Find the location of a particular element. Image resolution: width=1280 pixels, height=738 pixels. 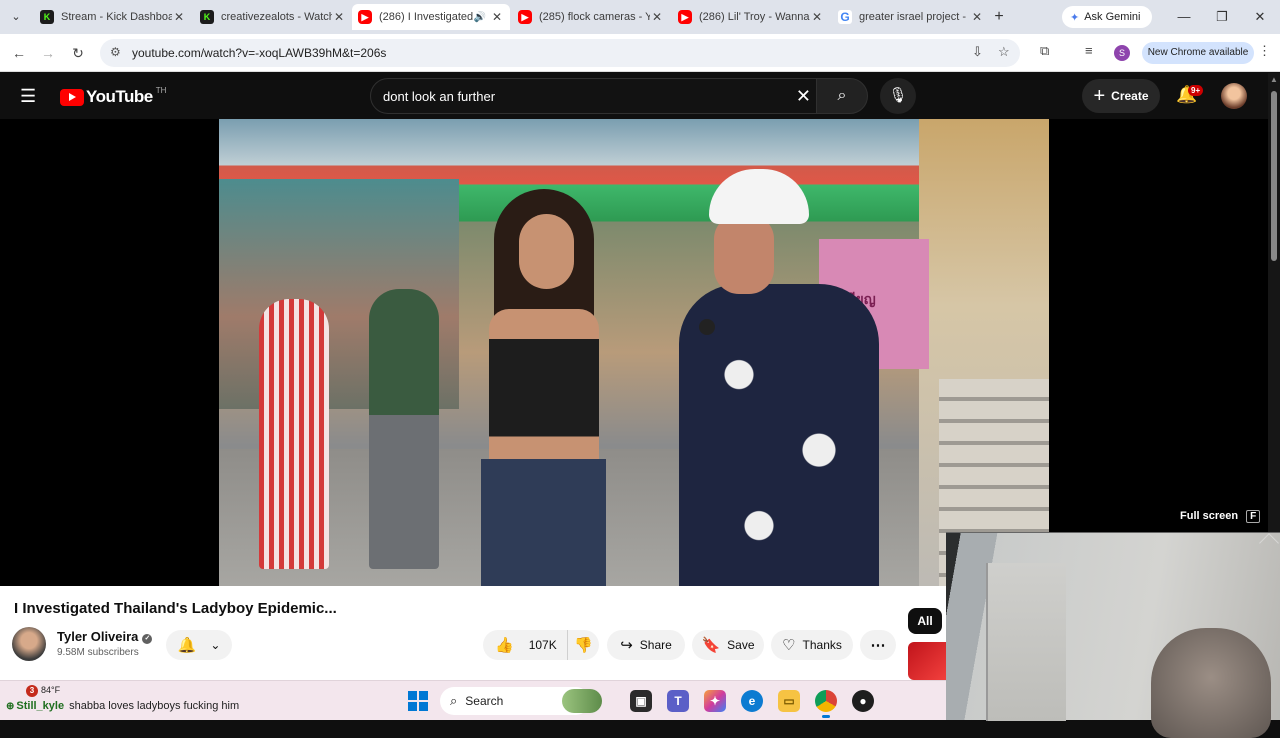

share-label: Share is located at coordinates (655, 645).